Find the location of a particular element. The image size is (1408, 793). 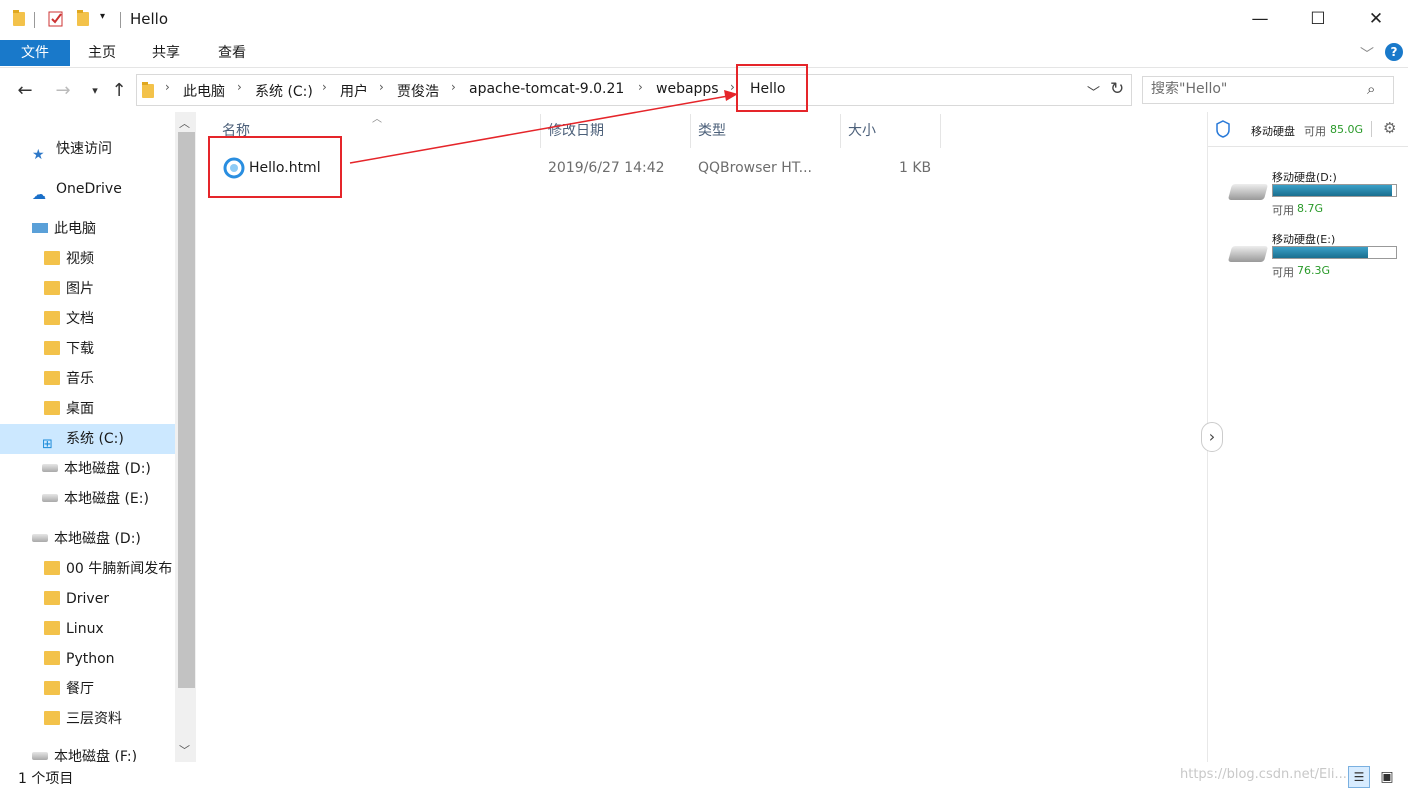

drive-pane-avail: 85.0G is located at coordinates (1347, 129).